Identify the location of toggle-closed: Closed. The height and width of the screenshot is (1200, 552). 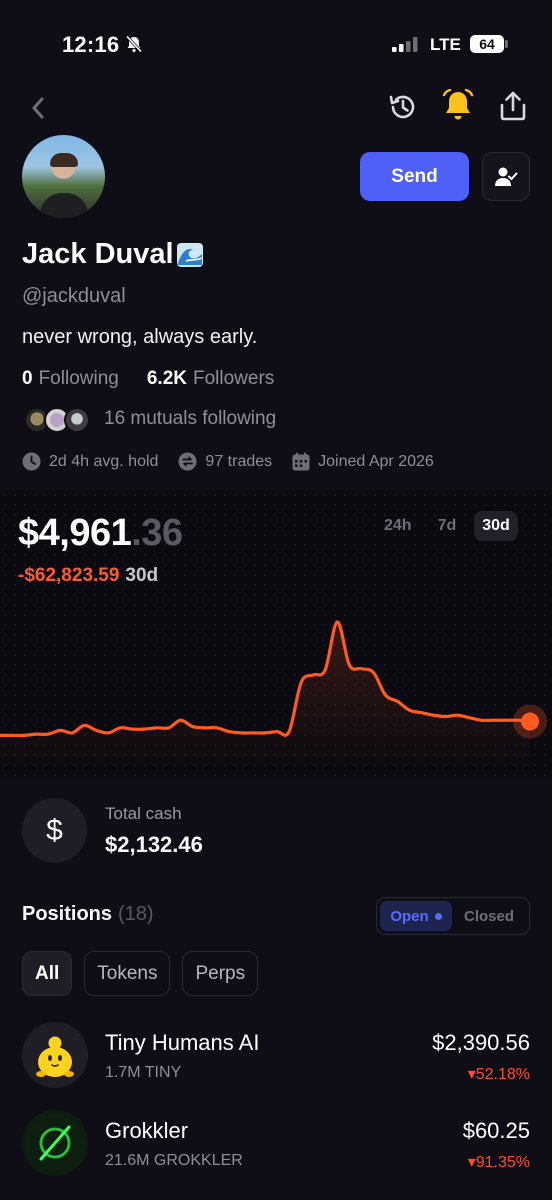
(489, 916).